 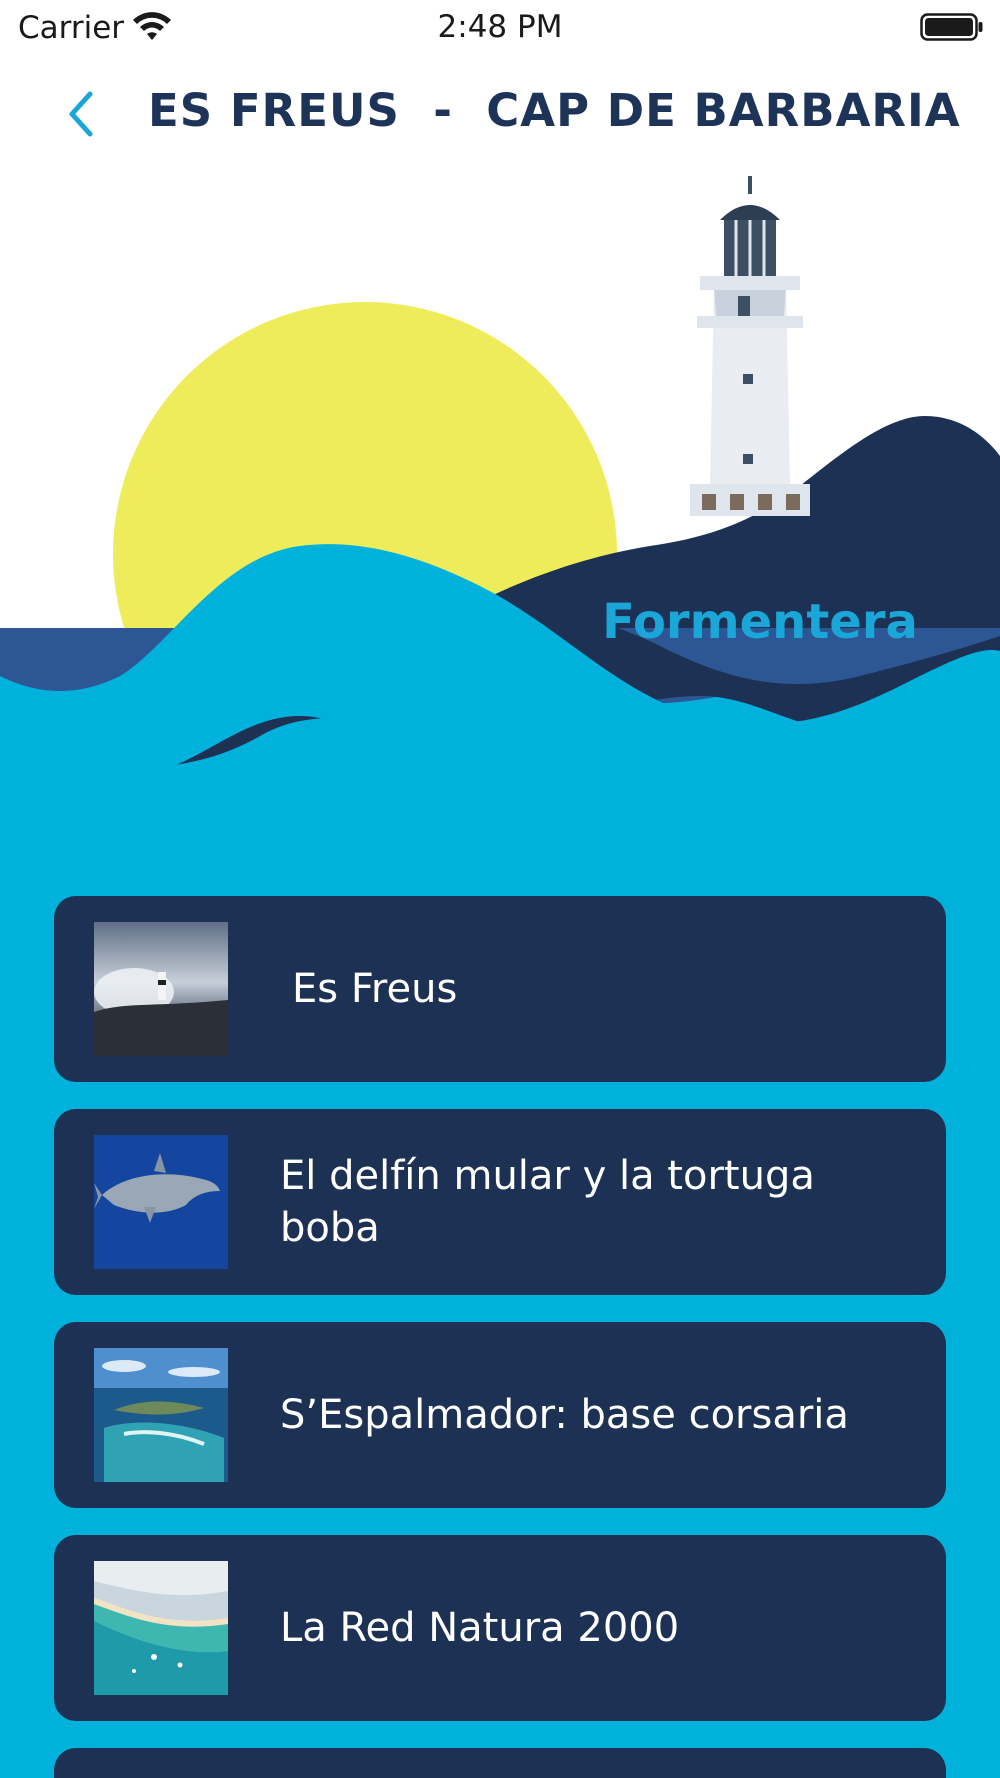 I want to click on list-item-es-freus: Es Freus, so click(x=500, y=989).